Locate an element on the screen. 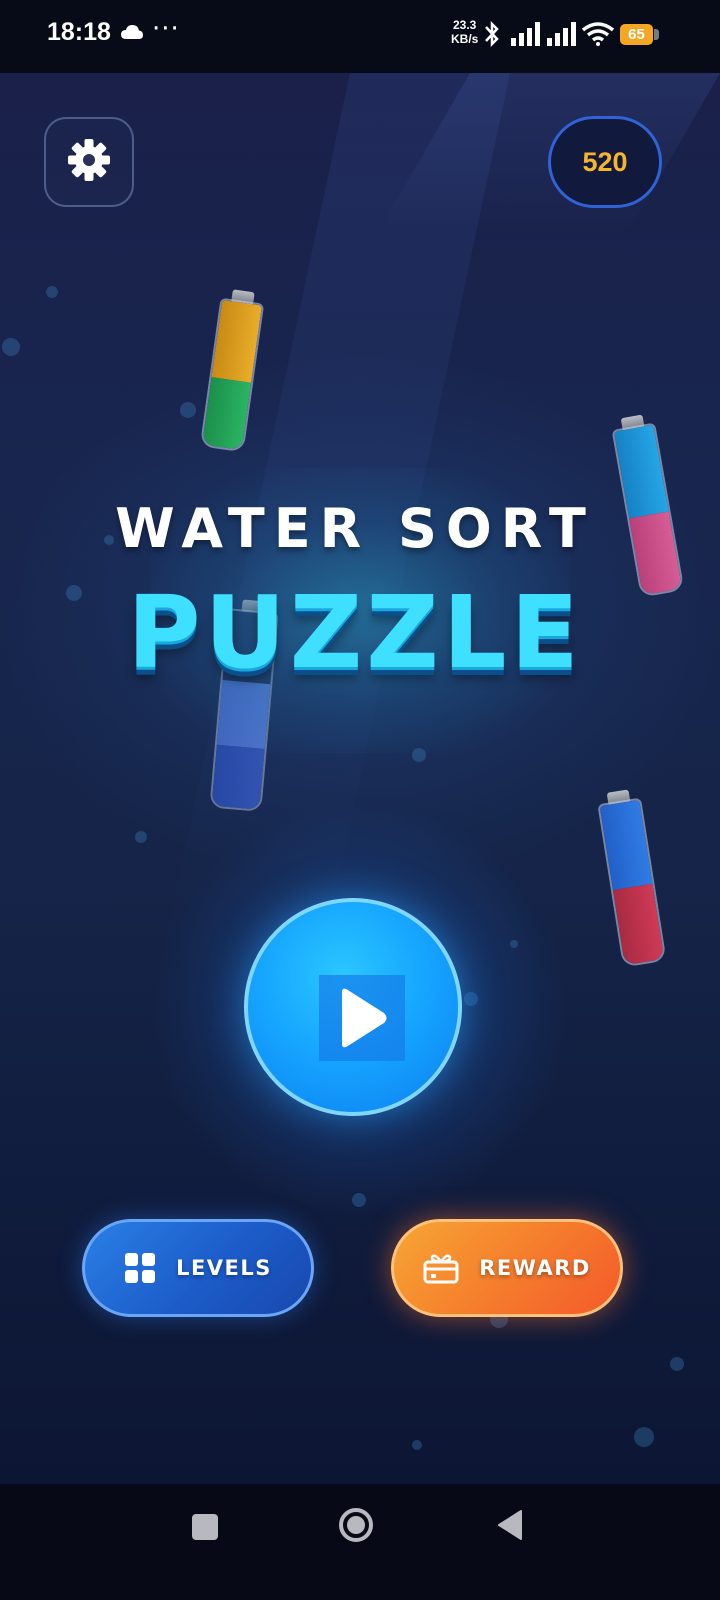 The image size is (720, 1600). back-button is located at coordinates (510, 1527).